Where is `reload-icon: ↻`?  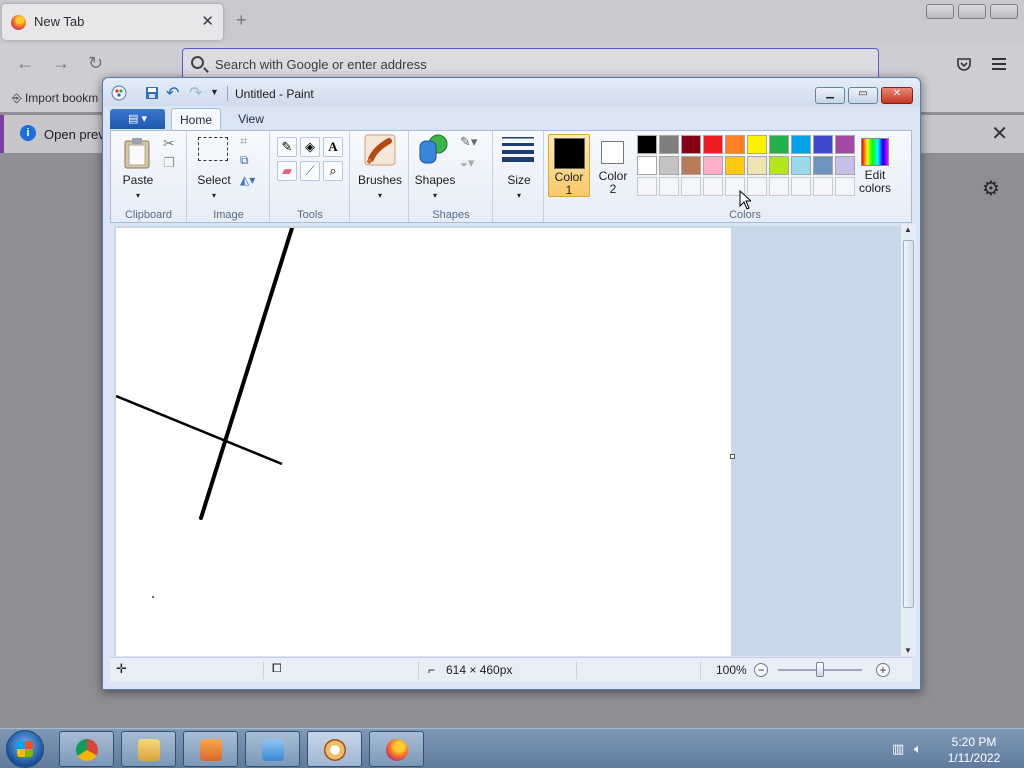 reload-icon: ↻ is located at coordinates (95, 63).